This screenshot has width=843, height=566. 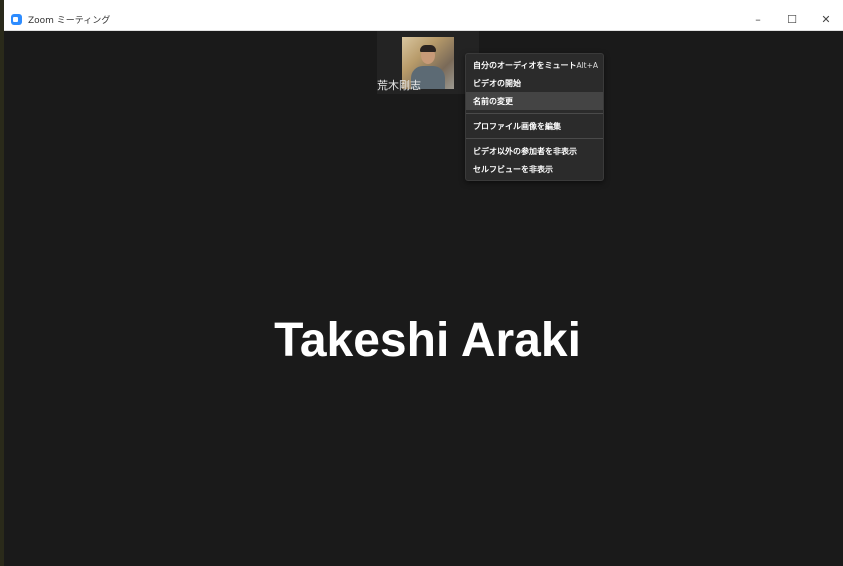 I want to click on menu-item-label: セルフビューを非表示, so click(x=513, y=169).